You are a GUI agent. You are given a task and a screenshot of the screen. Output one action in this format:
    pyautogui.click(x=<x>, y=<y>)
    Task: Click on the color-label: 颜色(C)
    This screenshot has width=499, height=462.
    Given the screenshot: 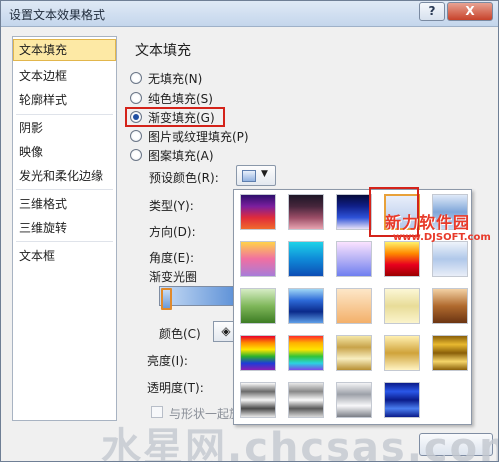 What is the action you would take?
    pyautogui.click(x=180, y=334)
    